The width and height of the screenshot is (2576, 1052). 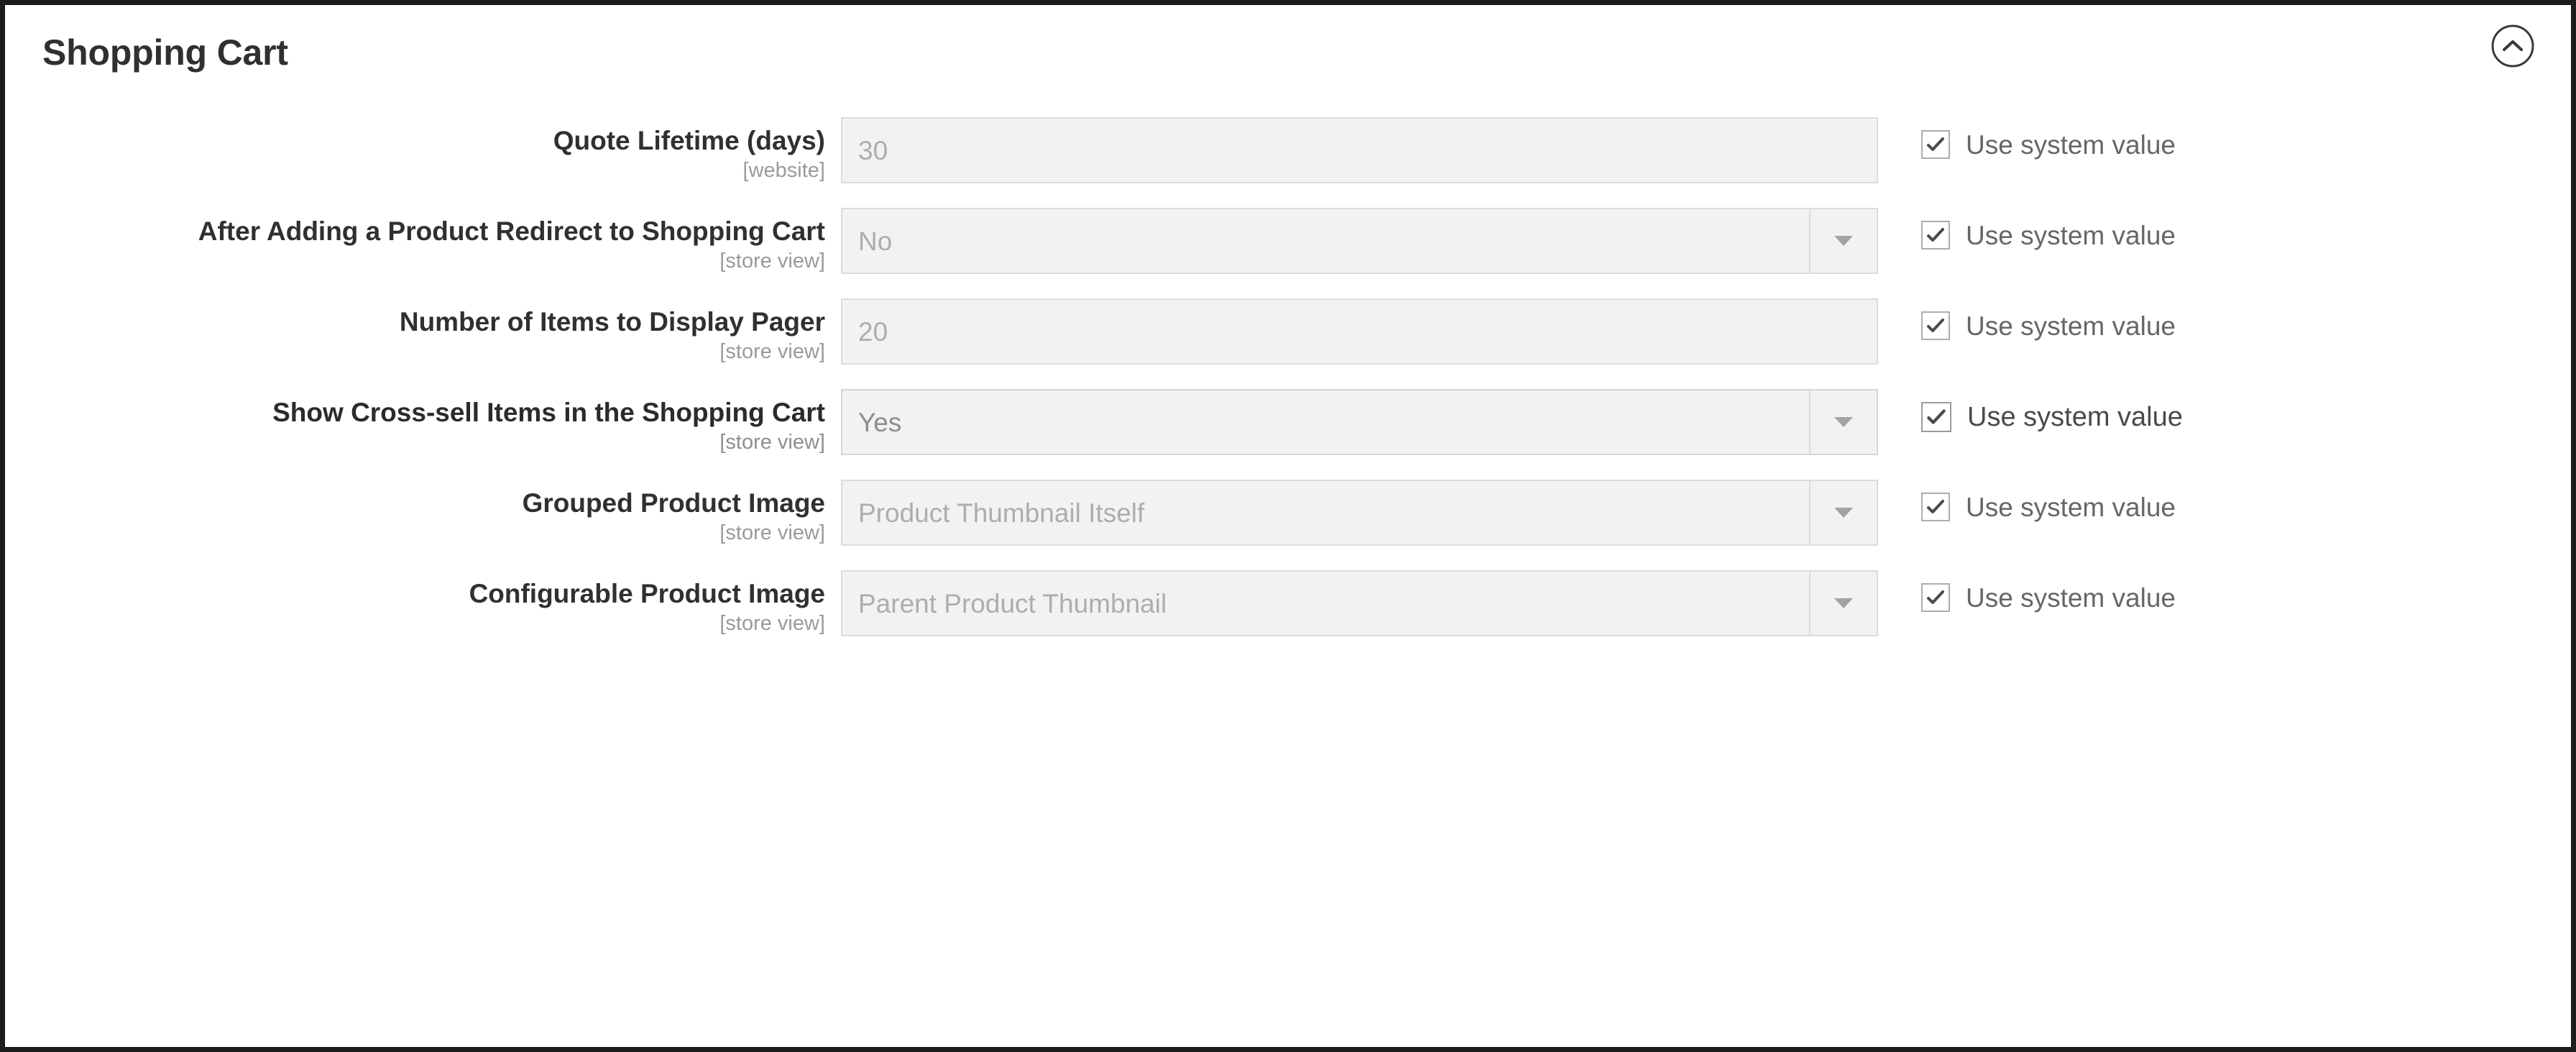 I want to click on field-value: 30, so click(x=873, y=150).